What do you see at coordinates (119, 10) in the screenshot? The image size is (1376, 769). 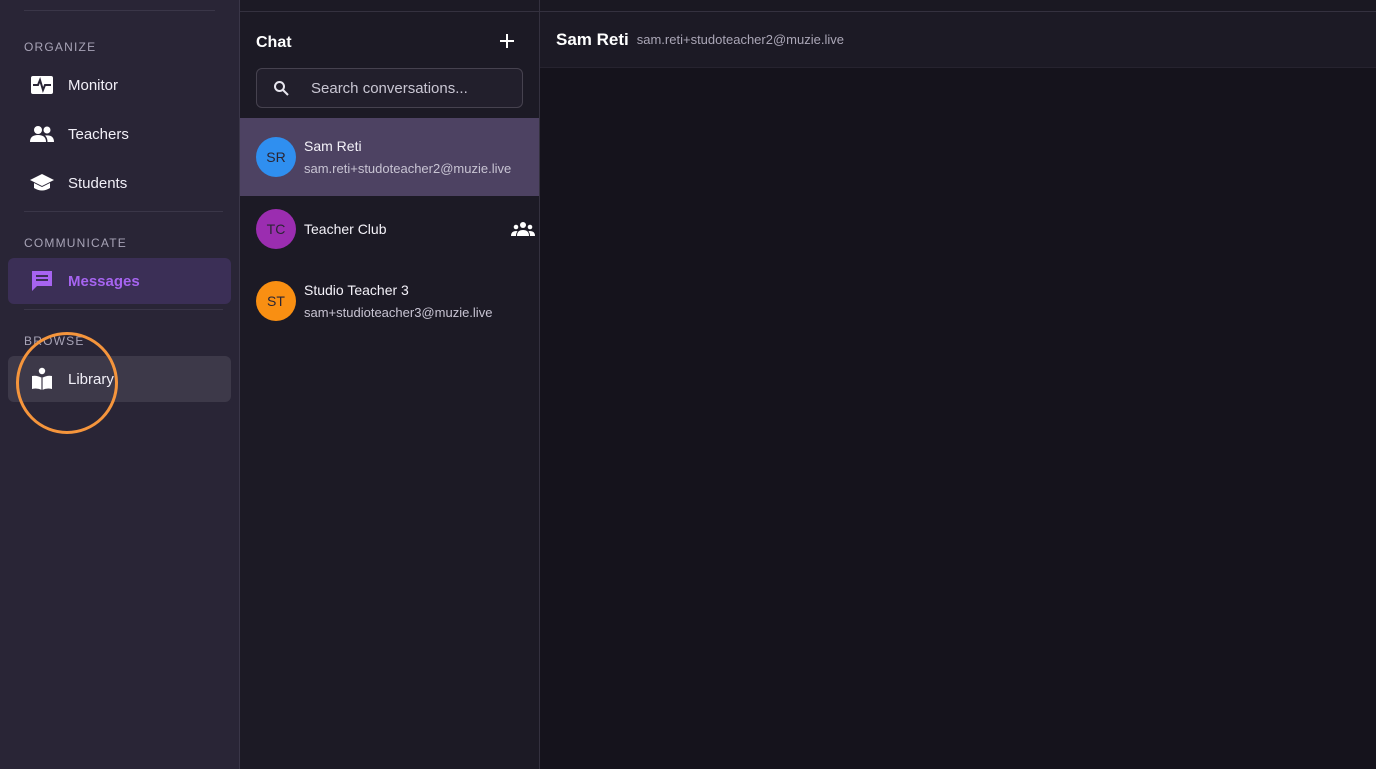 I see `sidebar-top-divider` at bounding box center [119, 10].